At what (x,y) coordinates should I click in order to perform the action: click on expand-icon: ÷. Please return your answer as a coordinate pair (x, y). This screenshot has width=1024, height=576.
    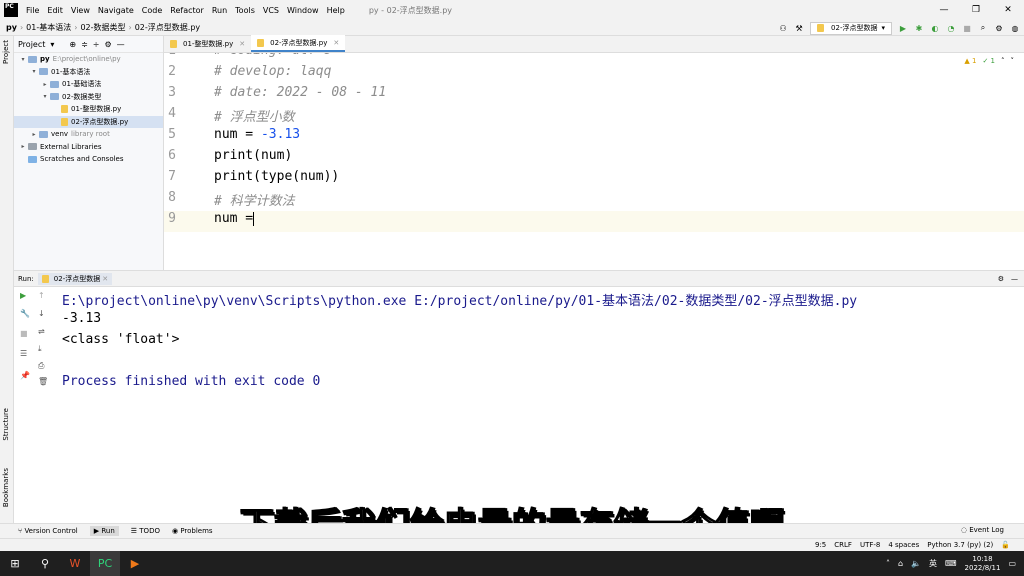
    Looking at the image, I should click on (96, 44).